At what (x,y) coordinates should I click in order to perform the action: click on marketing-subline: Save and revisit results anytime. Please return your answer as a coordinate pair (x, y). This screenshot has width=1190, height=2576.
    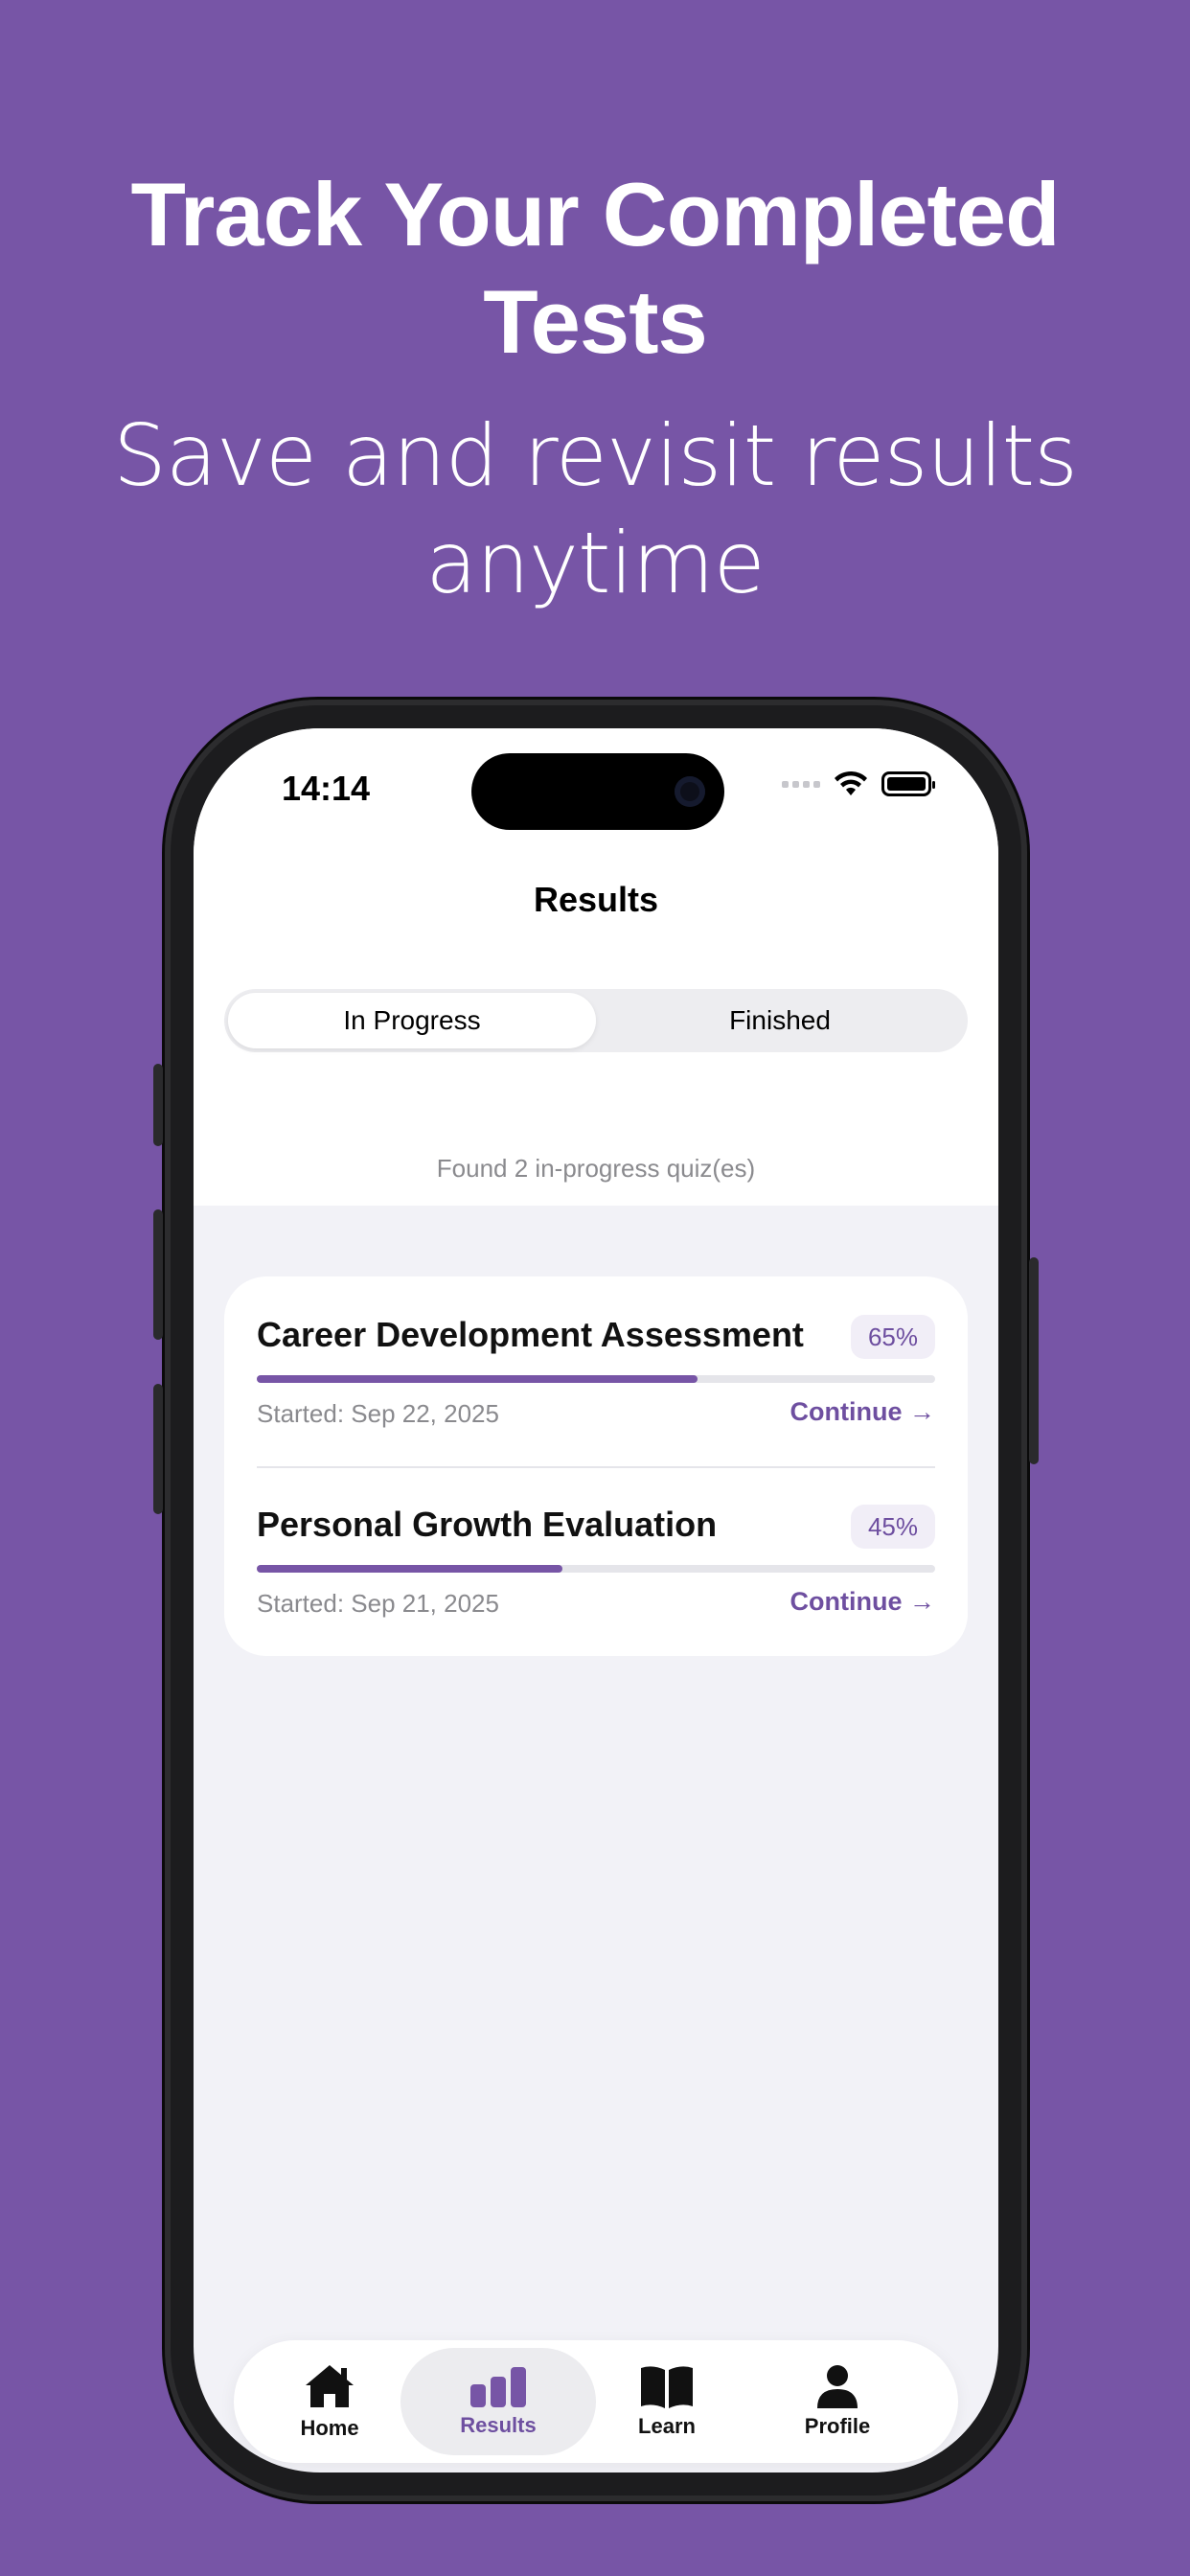
    Looking at the image, I should click on (595, 510).